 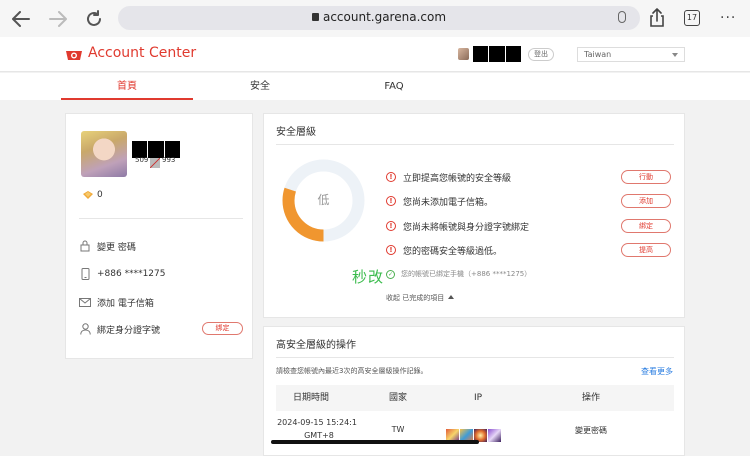 I want to click on sidebar-item-label: +886 ****1275, so click(x=131, y=274).